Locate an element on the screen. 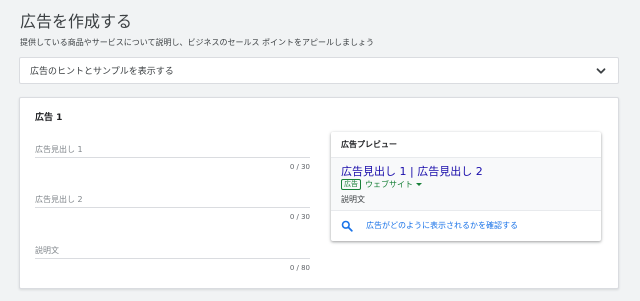 Image resolution: width=640 pixels, height=301 pixels. preview-headline: 広告見出し 1 | 広告見出し 2 is located at coordinates (412, 171).